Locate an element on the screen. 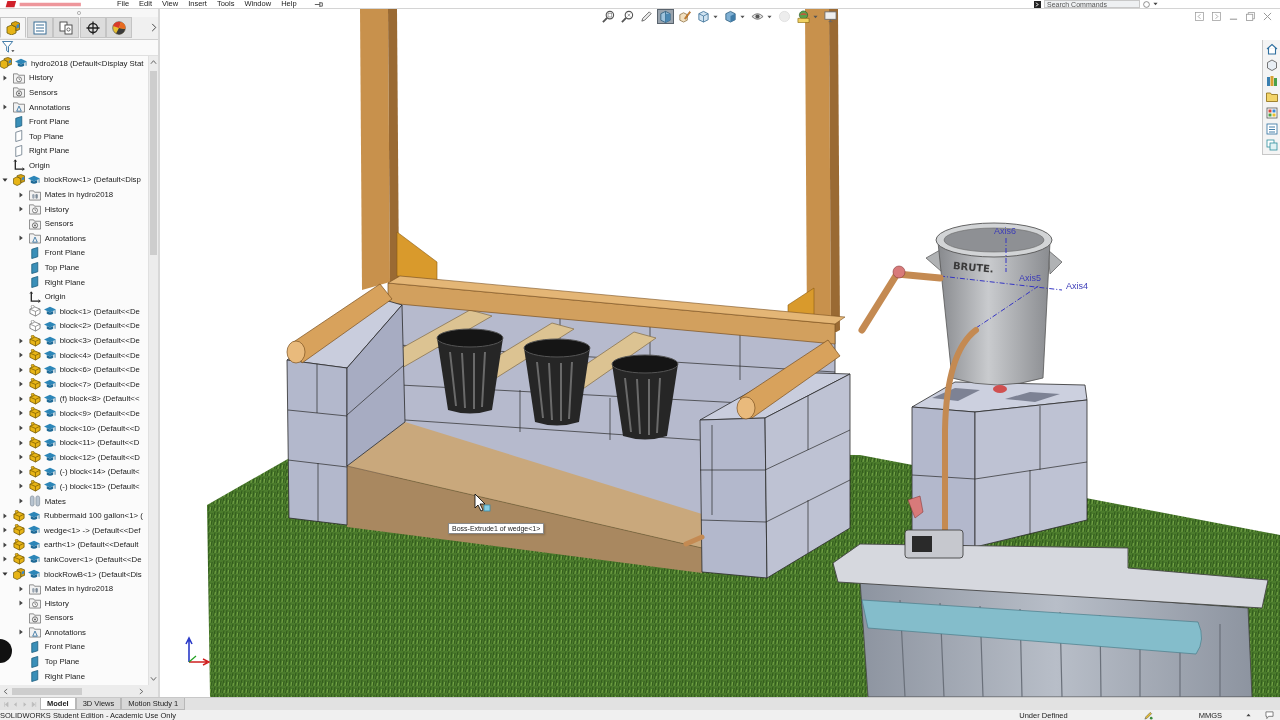  vertical-scrollbar is located at coordinates (153, 370).